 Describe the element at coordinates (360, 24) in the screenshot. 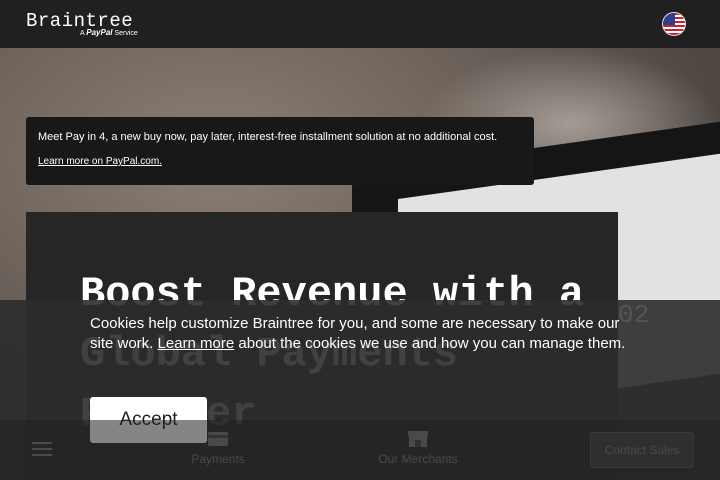

I see `top-bar: Braintree A PayPal Service` at that location.